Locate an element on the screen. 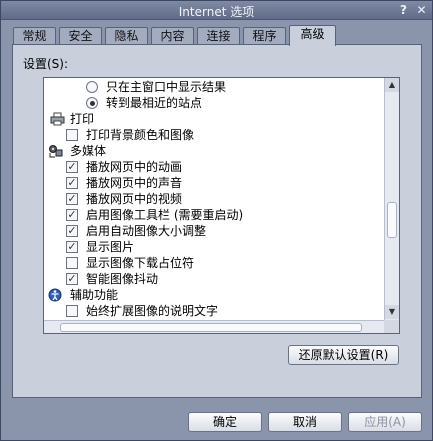 This screenshot has height=441, width=433. list-item-label: 启用图像工具栏 (需要重启动) is located at coordinates (165, 215).